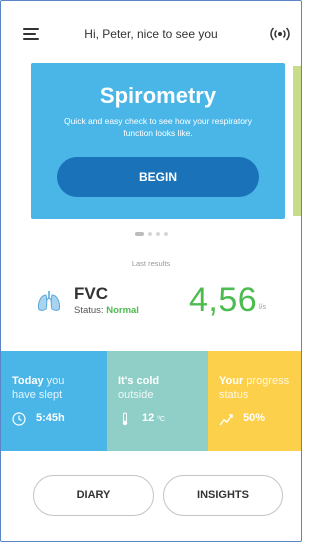 The width and height of the screenshot is (320, 542). What do you see at coordinates (49, 301) in the screenshot?
I see `lungs-icon` at bounding box center [49, 301].